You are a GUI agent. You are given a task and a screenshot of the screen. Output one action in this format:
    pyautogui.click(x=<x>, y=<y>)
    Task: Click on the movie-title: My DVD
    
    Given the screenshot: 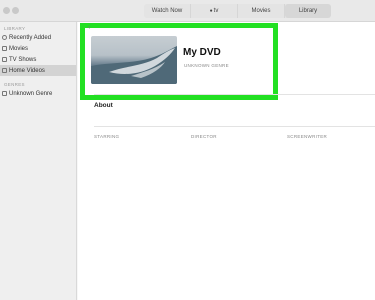 What is the action you would take?
    pyautogui.click(x=202, y=52)
    